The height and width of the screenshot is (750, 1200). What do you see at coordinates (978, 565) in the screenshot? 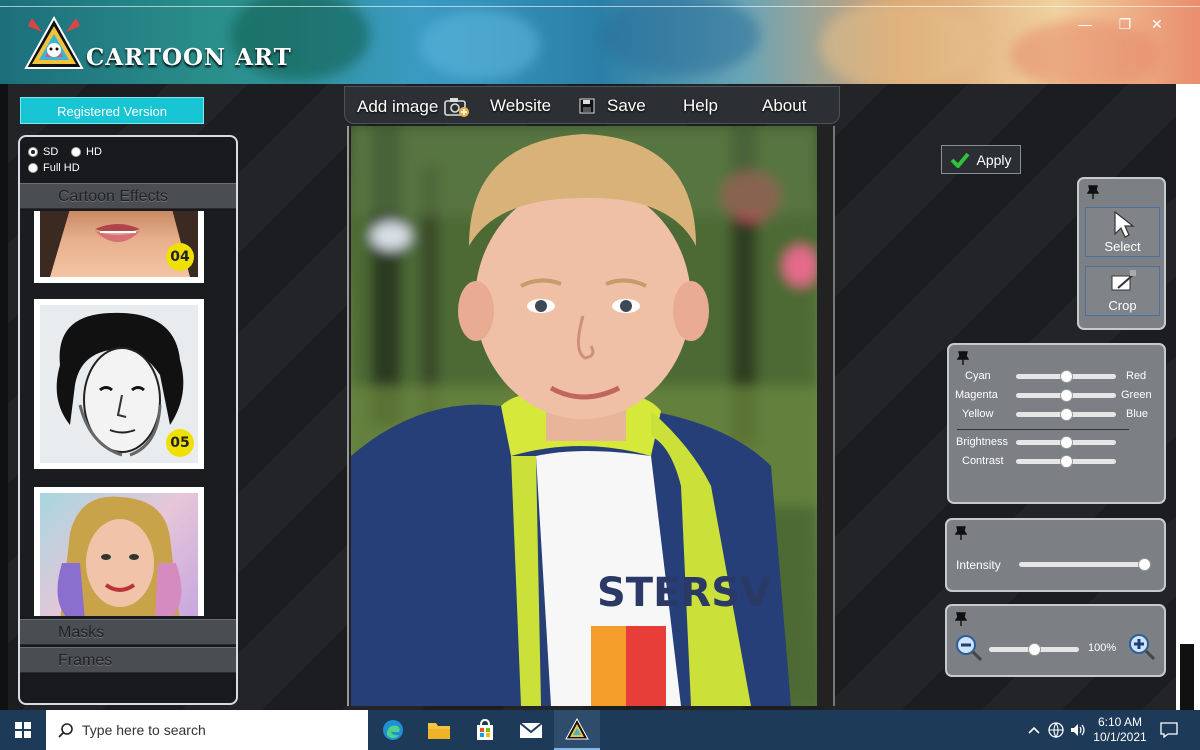
I see `intensity-label: Intensity` at bounding box center [978, 565].